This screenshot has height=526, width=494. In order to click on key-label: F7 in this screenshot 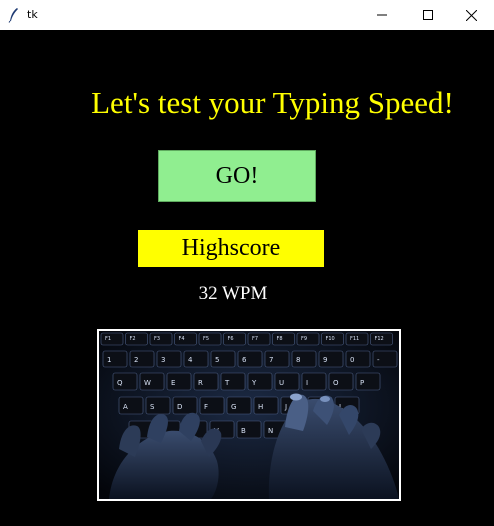, I will do `click(255, 339)`.